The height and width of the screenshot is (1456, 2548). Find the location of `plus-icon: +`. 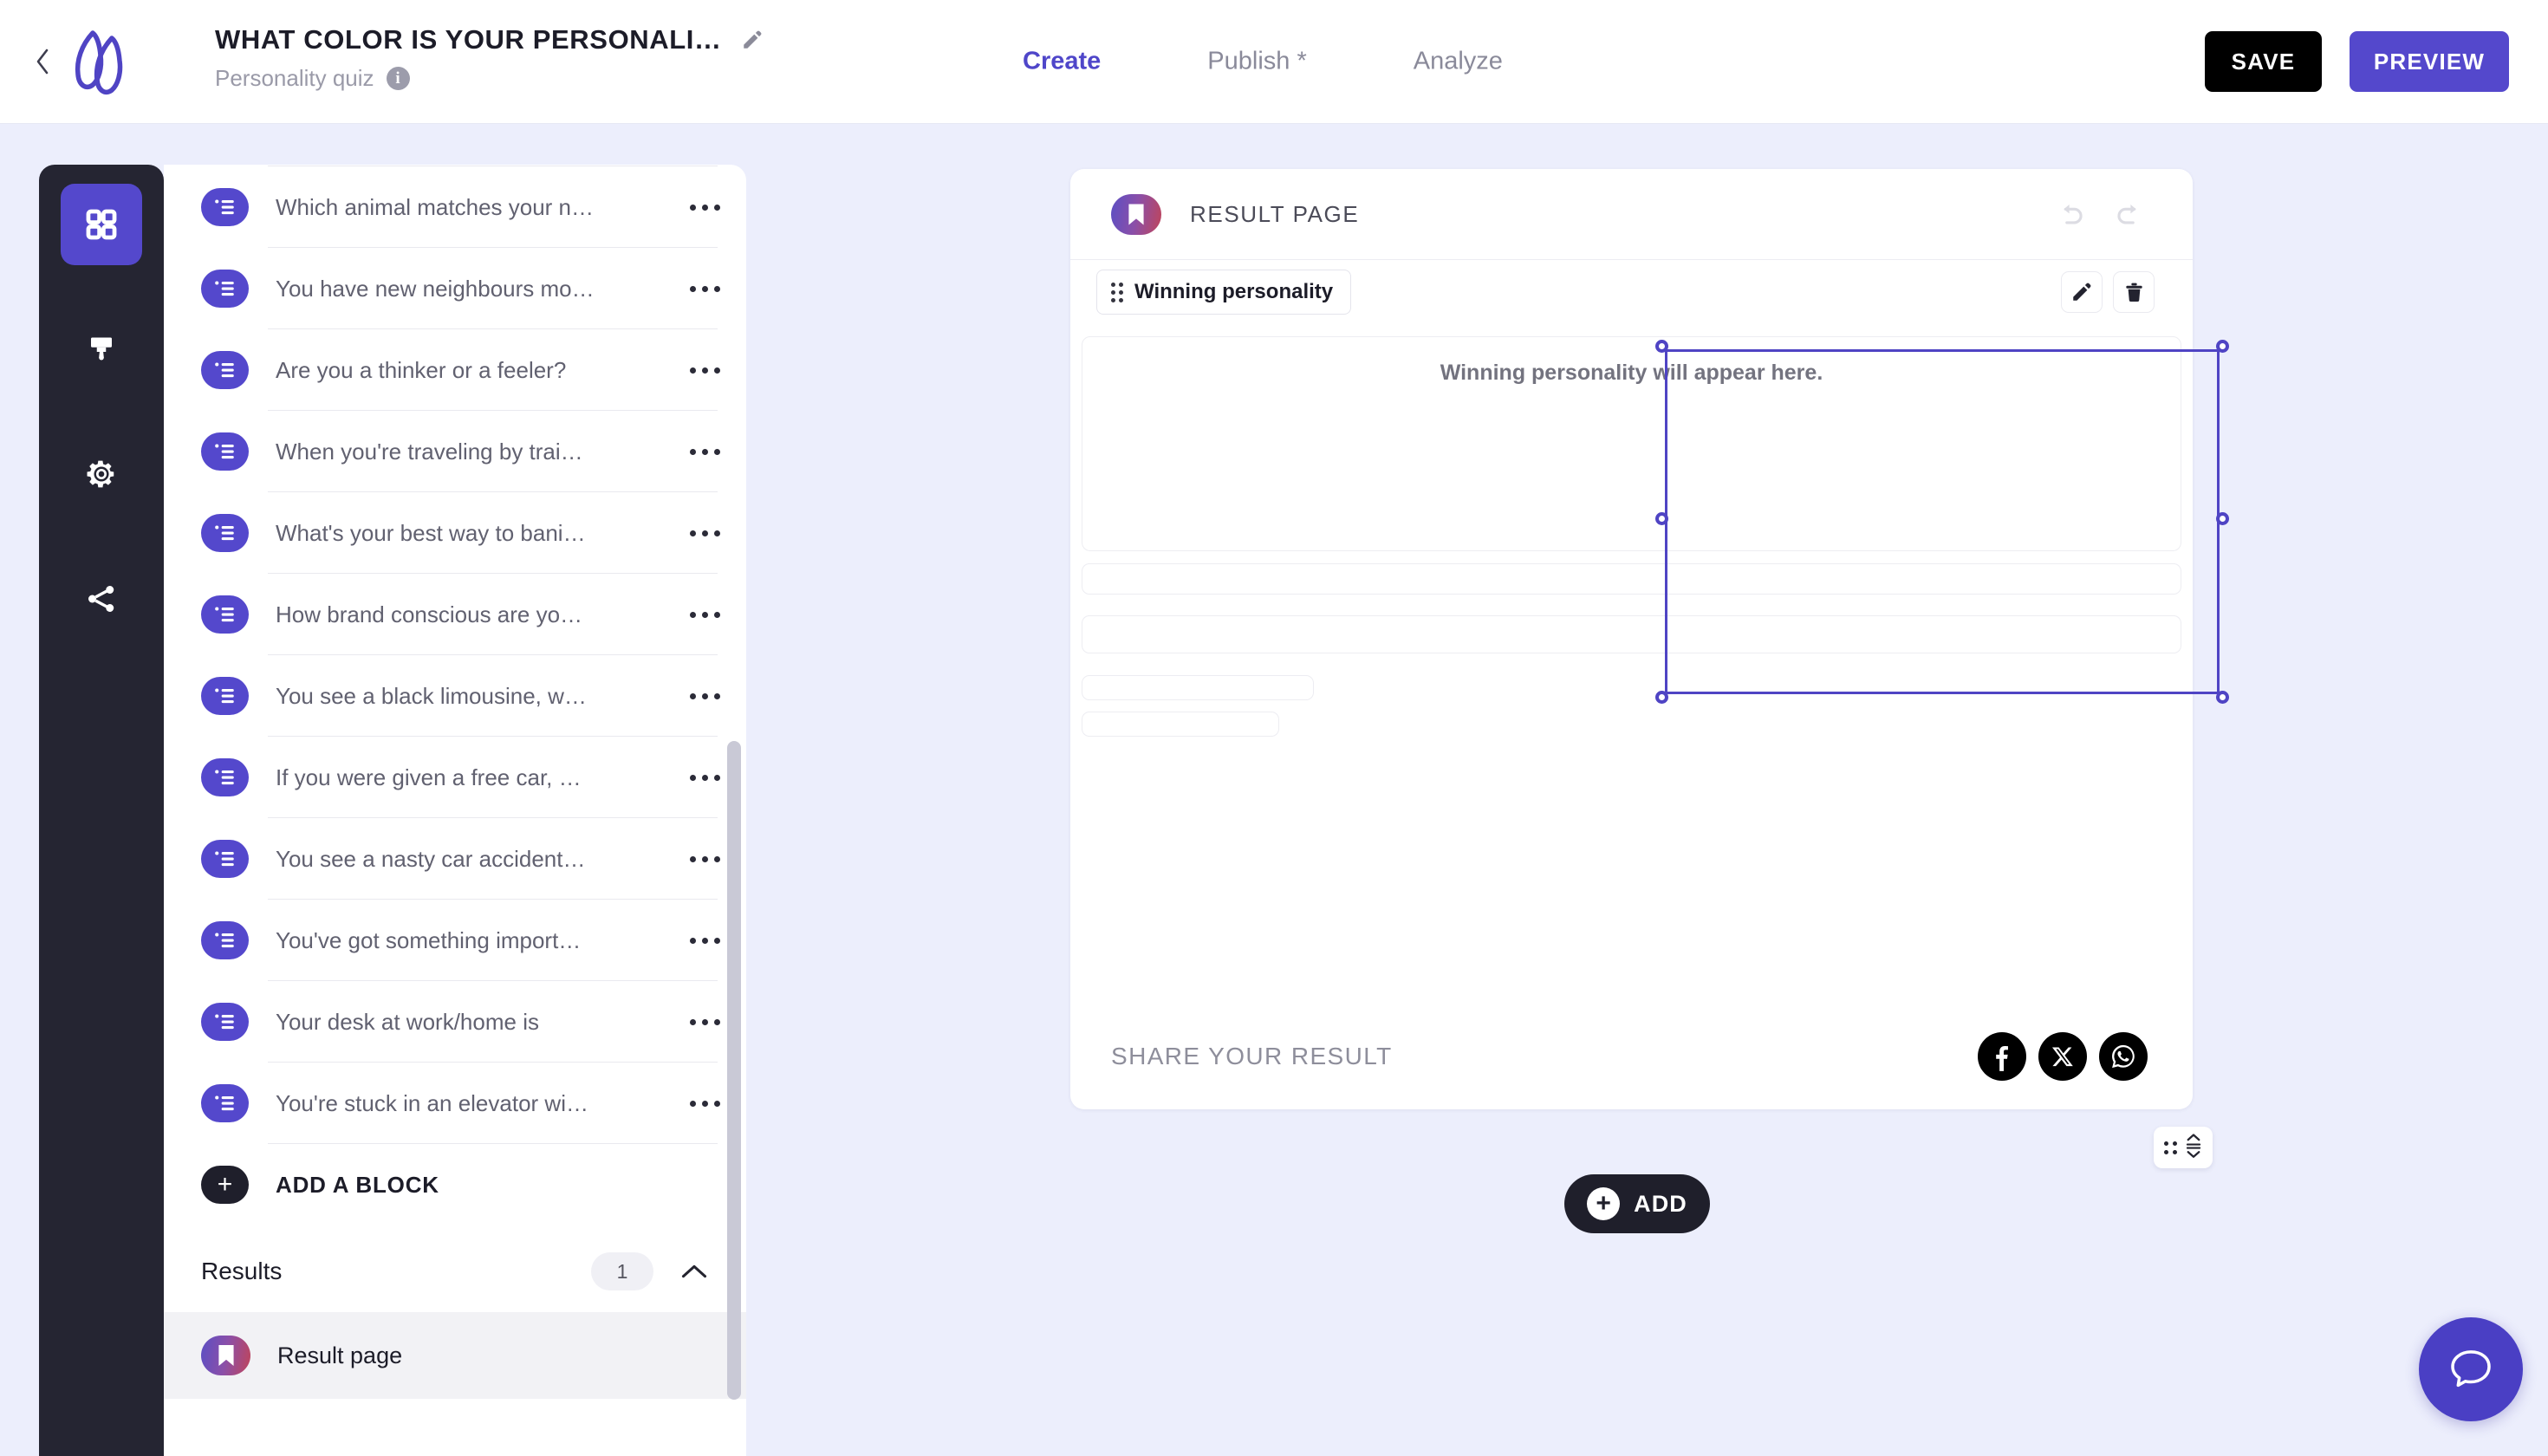

plus-icon: + is located at coordinates (225, 1185).